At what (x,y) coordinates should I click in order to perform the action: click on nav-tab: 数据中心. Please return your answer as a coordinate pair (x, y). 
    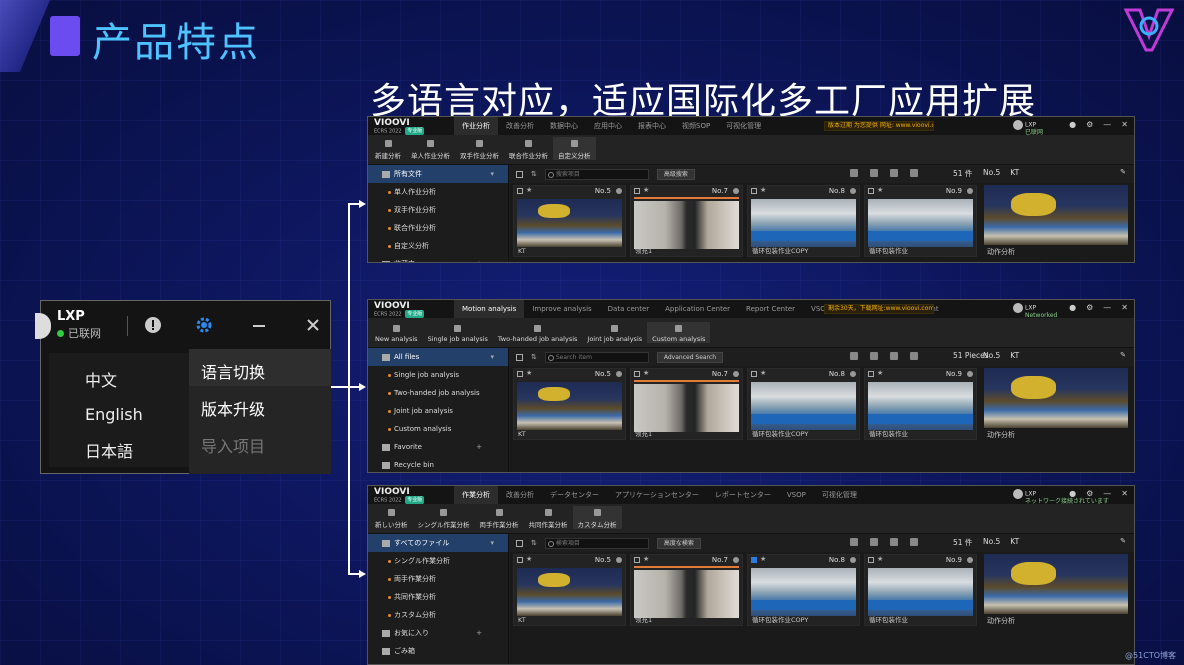
    Looking at the image, I should click on (564, 126).